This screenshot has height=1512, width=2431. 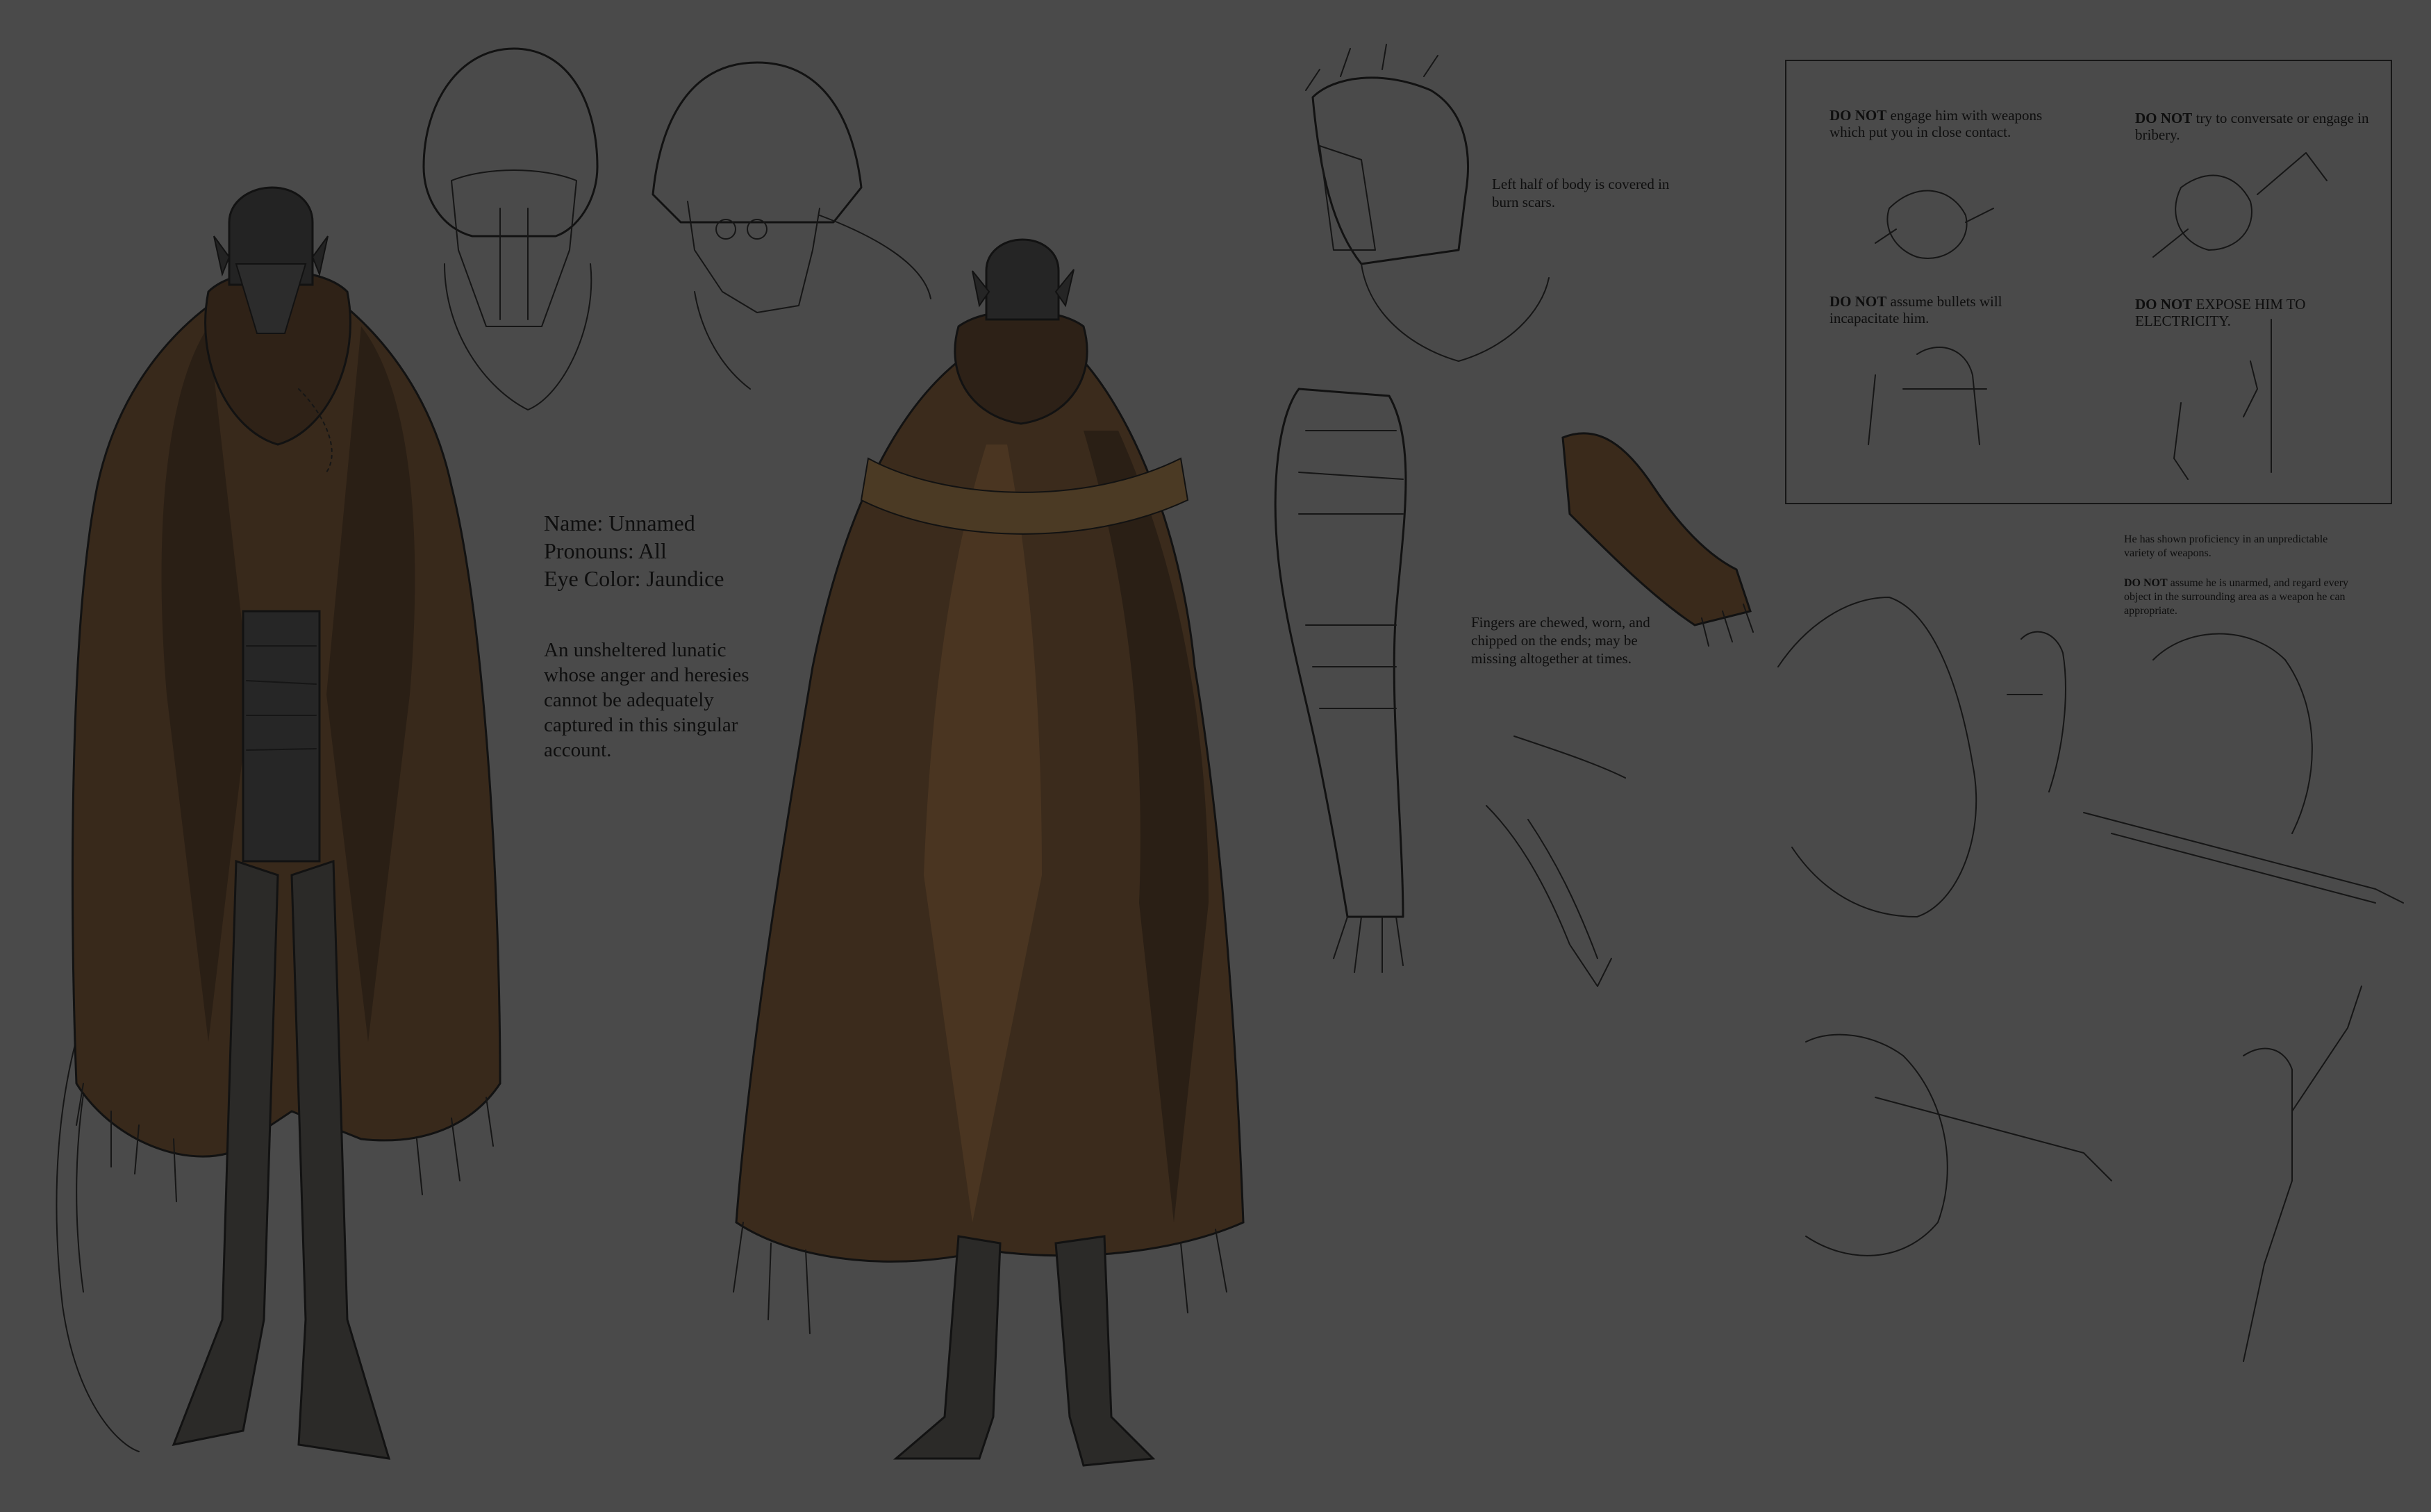 What do you see at coordinates (620, 522) in the screenshot?
I see `name-line: Name: Unnamed` at bounding box center [620, 522].